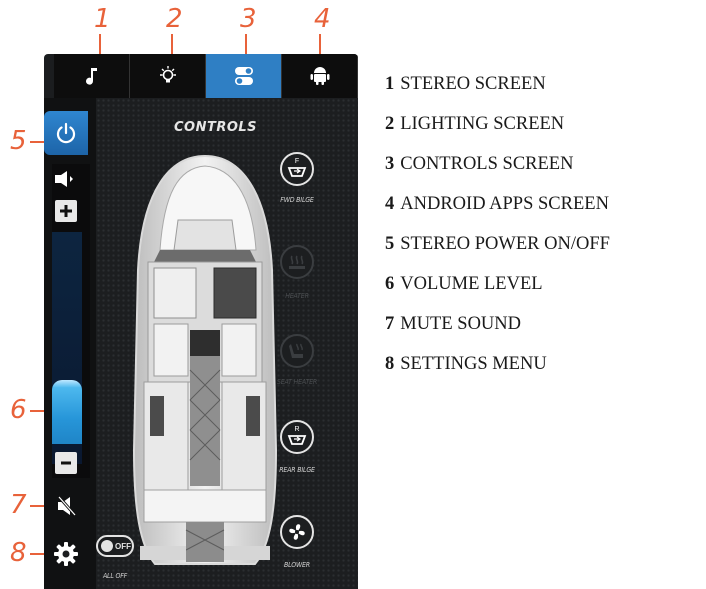  Describe the element at coordinates (174, 19) in the screenshot. I see `callout-number-2: 2` at that location.